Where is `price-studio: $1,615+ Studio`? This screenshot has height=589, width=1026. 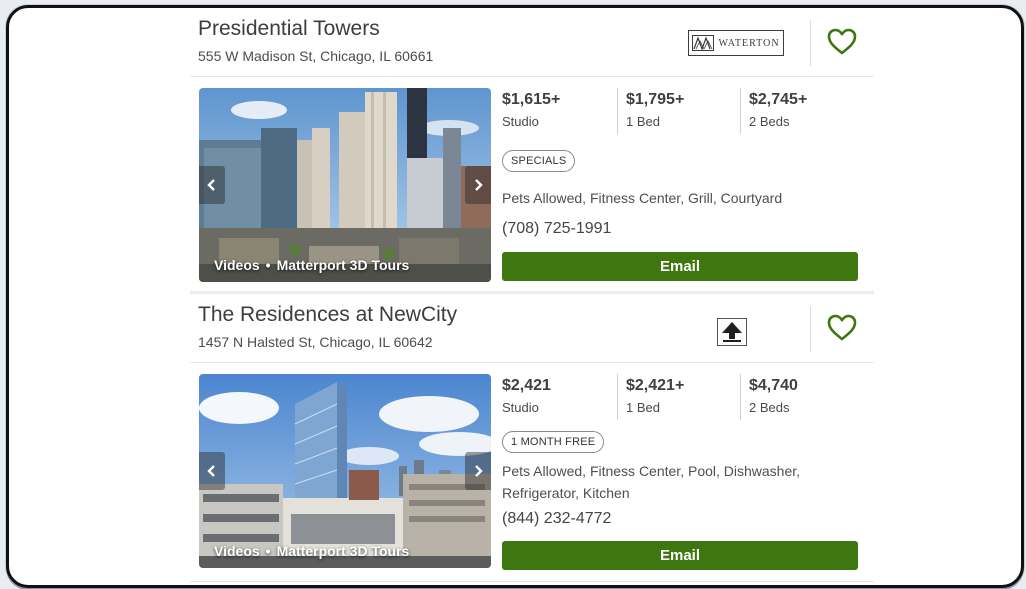 price-studio: $1,615+ Studio is located at coordinates (563, 111).